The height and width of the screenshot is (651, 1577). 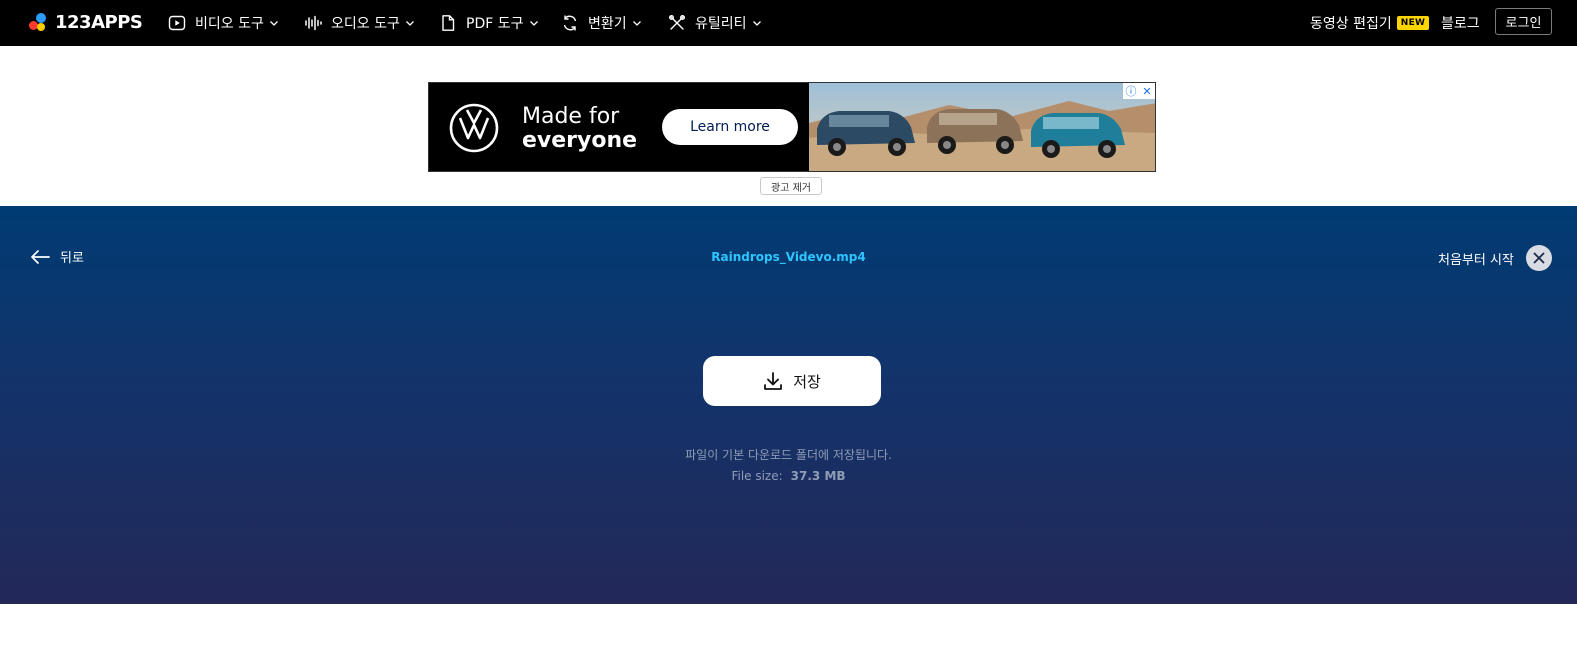 I want to click on nav-blog: 블로그, so click(x=1460, y=23).